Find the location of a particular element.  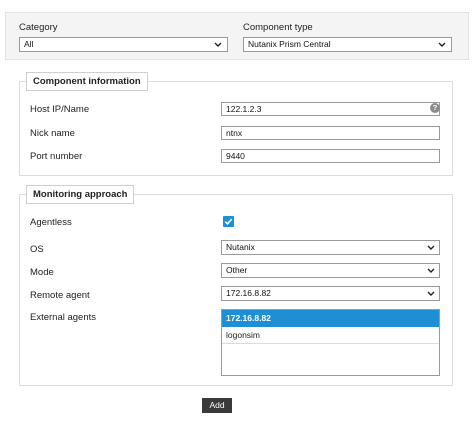

component-type-select: Nutanix Prism Central is located at coordinates (347, 44).